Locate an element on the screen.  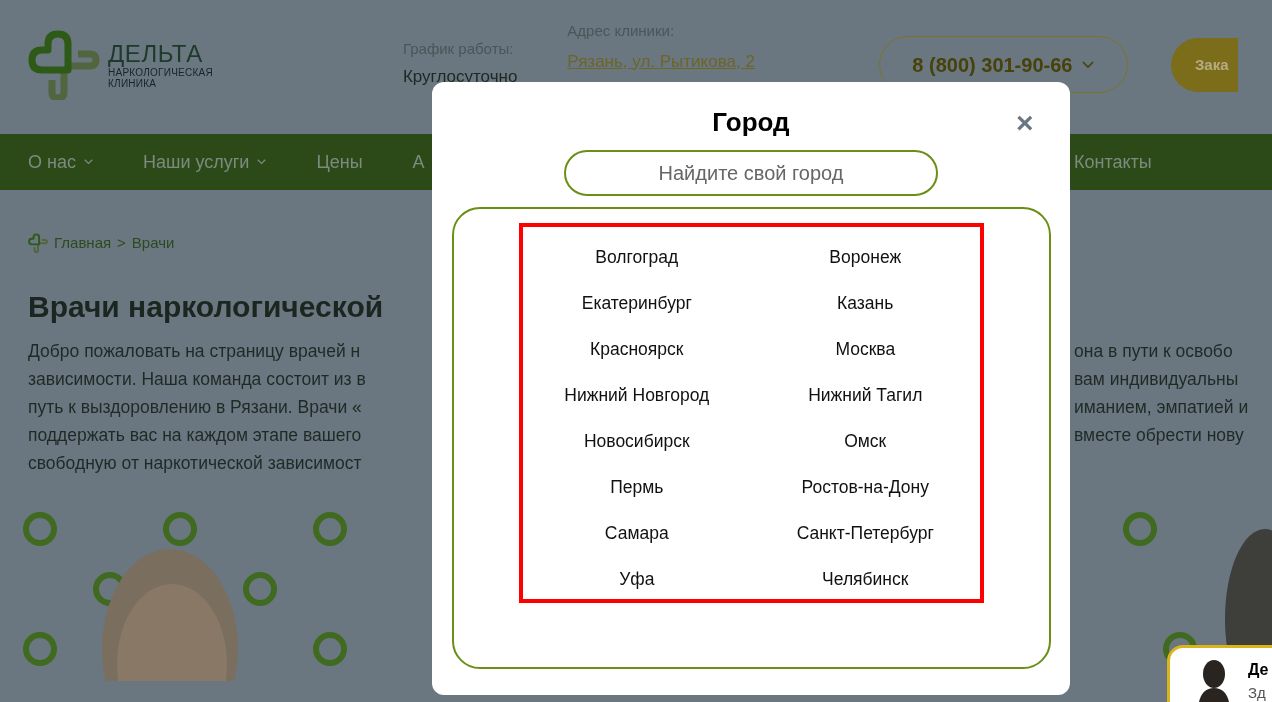
city-link: Нижний Тагил is located at coordinates (865, 395).